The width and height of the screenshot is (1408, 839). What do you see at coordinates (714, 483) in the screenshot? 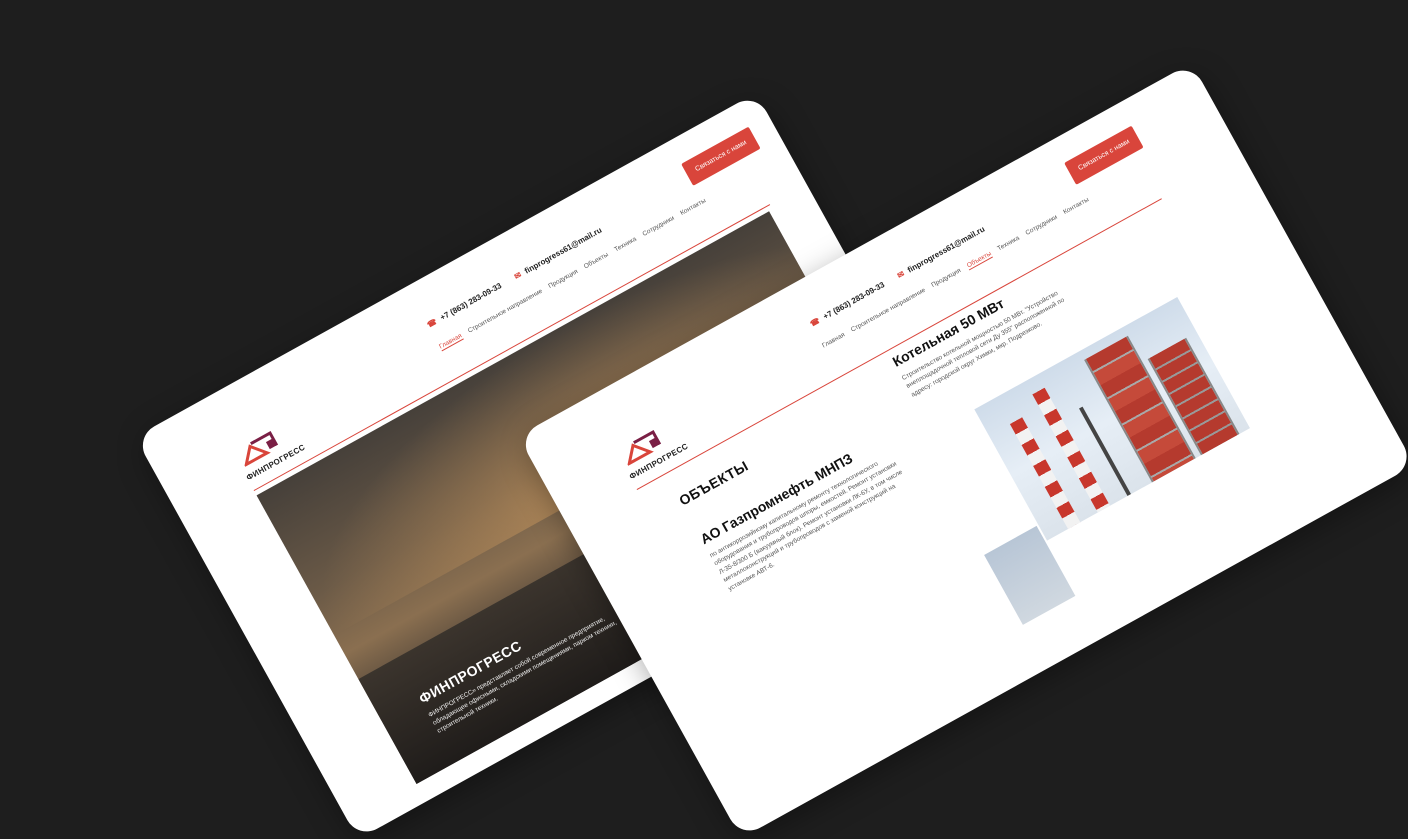
I see `page-title: ОБЪЕКТЫ` at bounding box center [714, 483].